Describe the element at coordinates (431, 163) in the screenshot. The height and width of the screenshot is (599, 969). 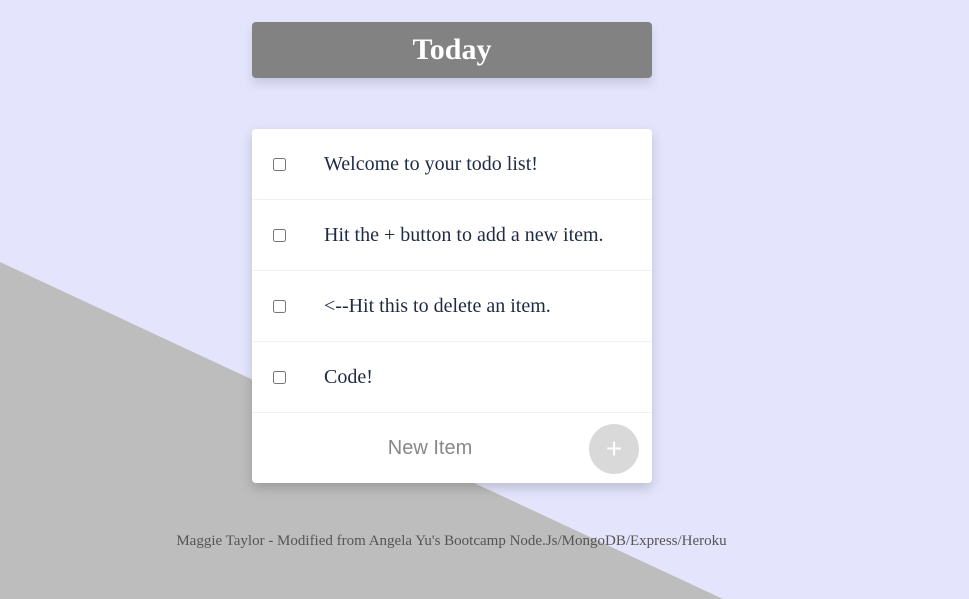
I see `todo-item-label: Welcome to your todo list!` at that location.